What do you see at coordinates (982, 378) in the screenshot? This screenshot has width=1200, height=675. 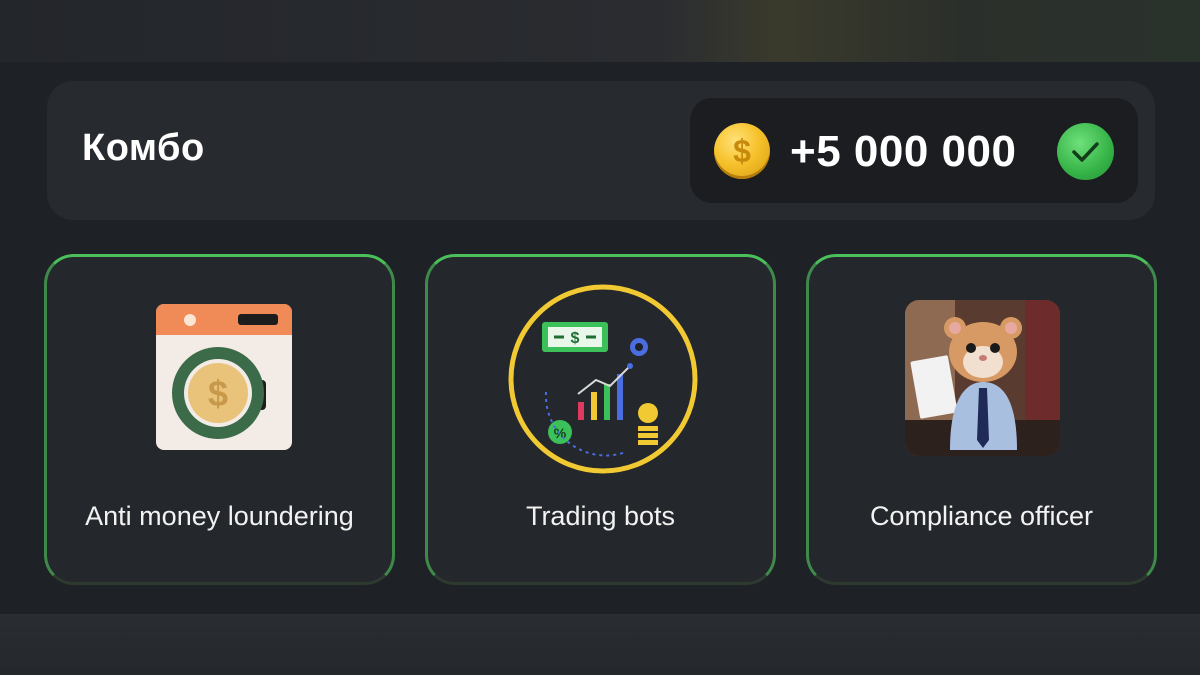 I see `hamster-officer-image` at bounding box center [982, 378].